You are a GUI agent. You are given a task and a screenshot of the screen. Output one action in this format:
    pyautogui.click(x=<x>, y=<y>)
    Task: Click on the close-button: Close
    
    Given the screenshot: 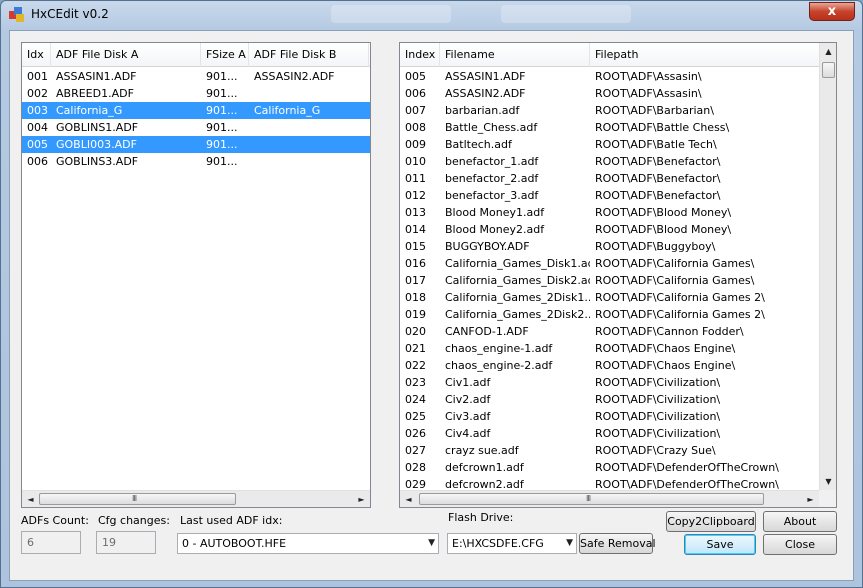 What is the action you would take?
    pyautogui.click(x=800, y=544)
    